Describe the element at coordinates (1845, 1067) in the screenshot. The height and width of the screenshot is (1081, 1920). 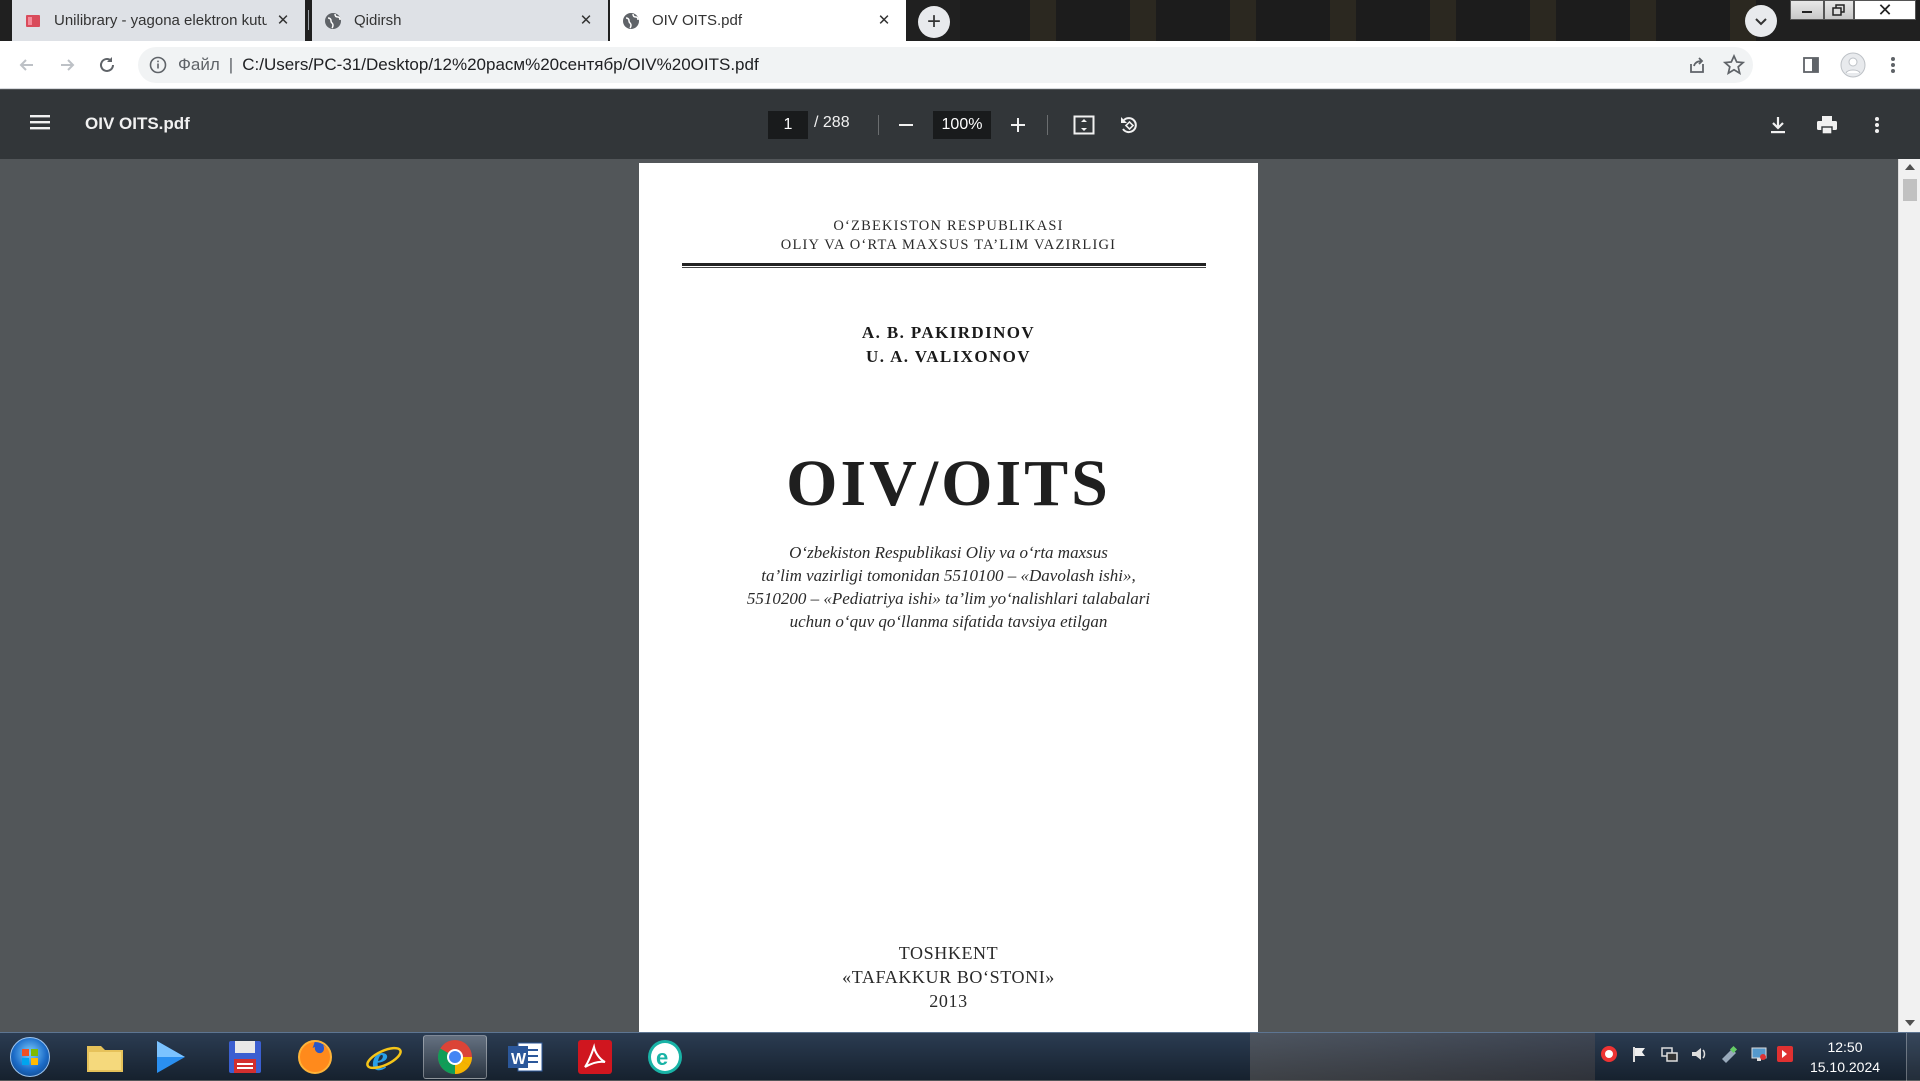
I see `clock-date: 15.10.2024` at that location.